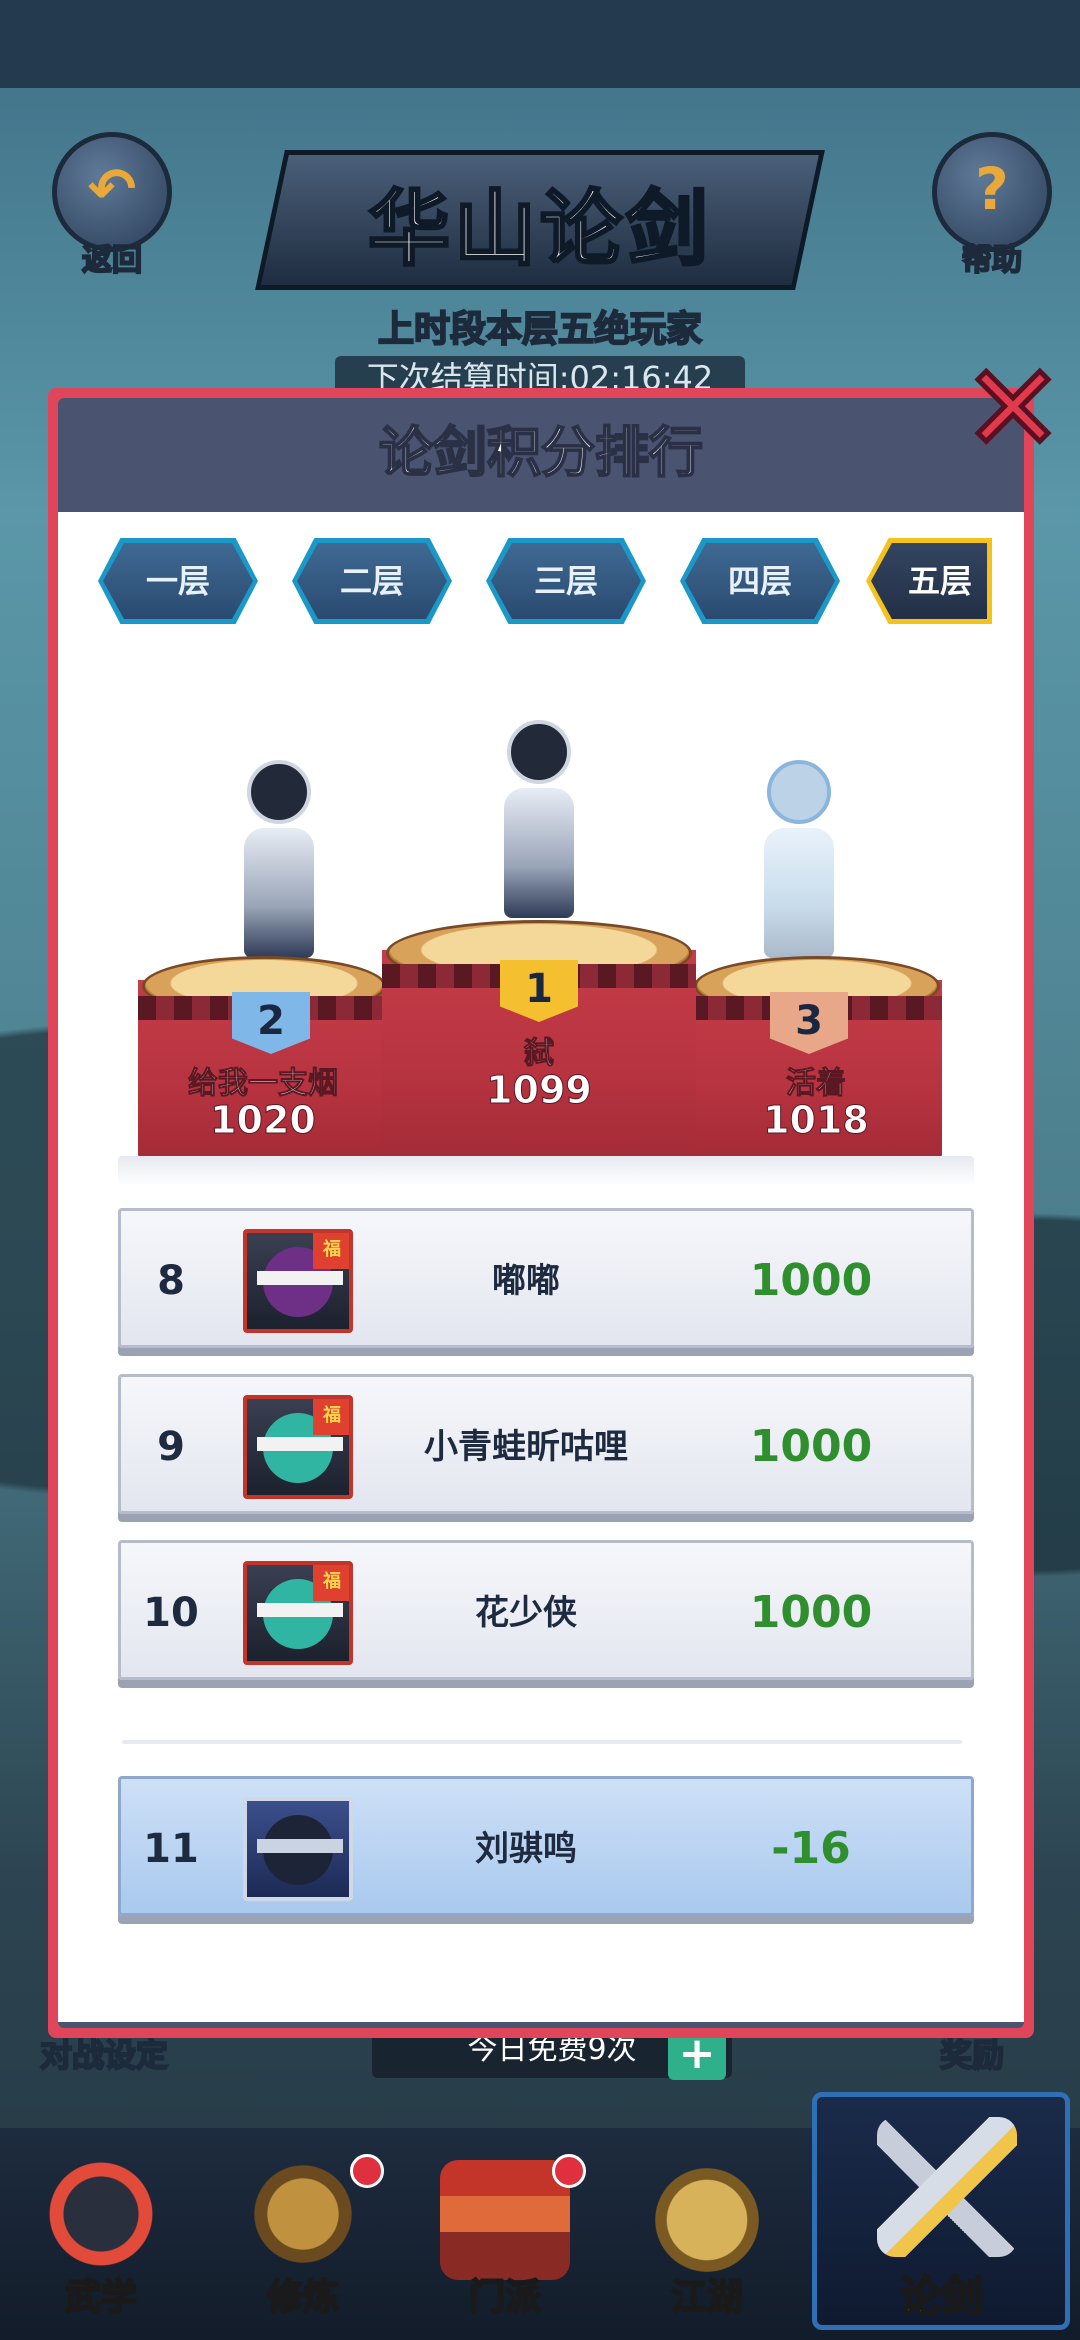  I want to click on tab-label: 三层, so click(565, 581).